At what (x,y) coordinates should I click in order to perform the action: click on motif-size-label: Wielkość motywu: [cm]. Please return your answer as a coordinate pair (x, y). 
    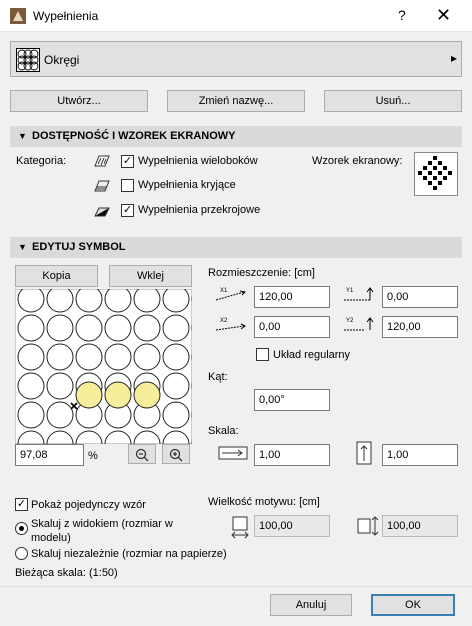
    Looking at the image, I should click on (264, 502).